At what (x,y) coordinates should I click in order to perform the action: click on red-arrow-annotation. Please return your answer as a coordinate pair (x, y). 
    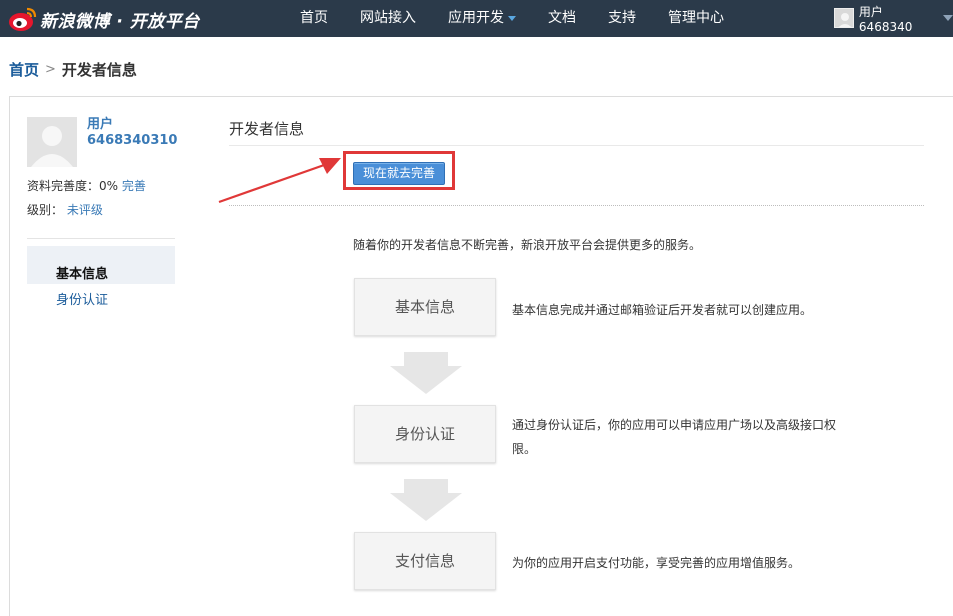
    Looking at the image, I should click on (279, 181).